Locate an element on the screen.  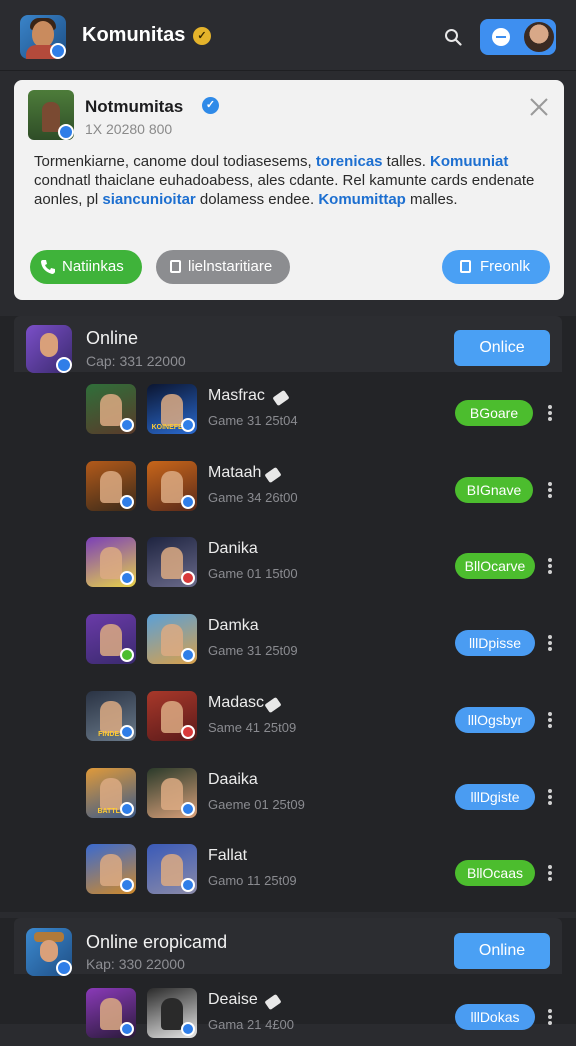
list-item: Danika Game 01 15t00 BllOcarve is located at coordinates (288, 563).